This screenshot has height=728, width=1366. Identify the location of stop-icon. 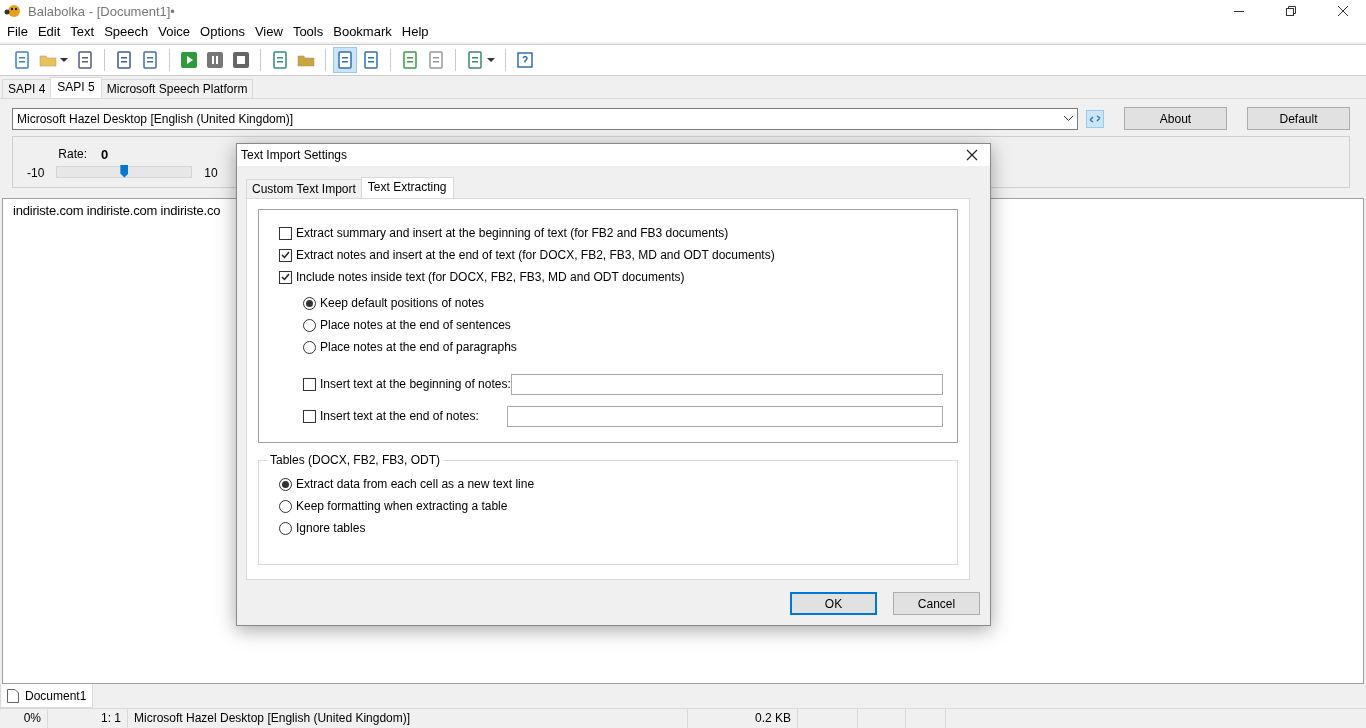
(241, 60).